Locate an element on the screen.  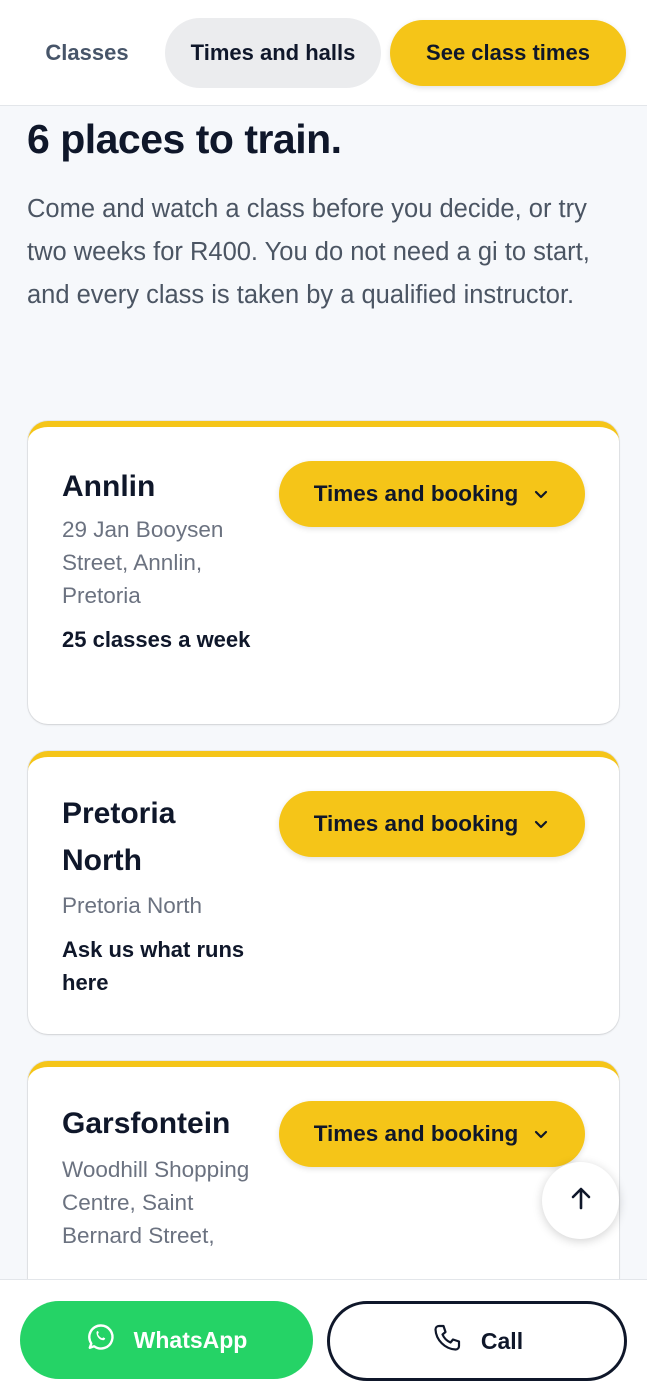
location-address: Pretoria North is located at coordinates (132, 905).